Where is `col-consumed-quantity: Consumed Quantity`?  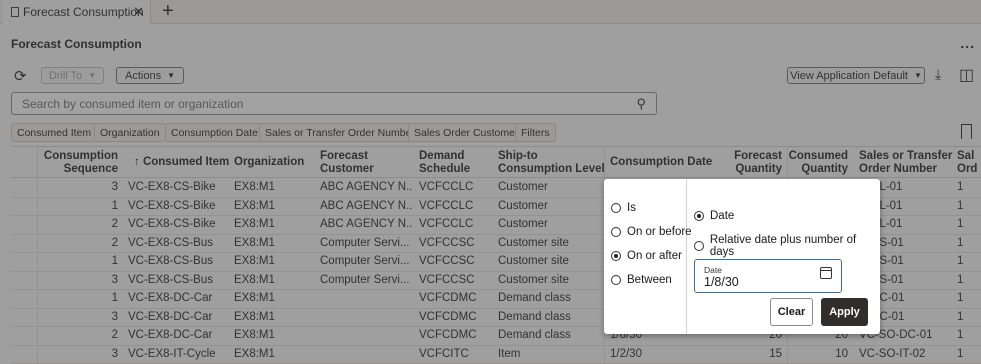 col-consumed-quantity: Consumed Quantity is located at coordinates (817, 163).